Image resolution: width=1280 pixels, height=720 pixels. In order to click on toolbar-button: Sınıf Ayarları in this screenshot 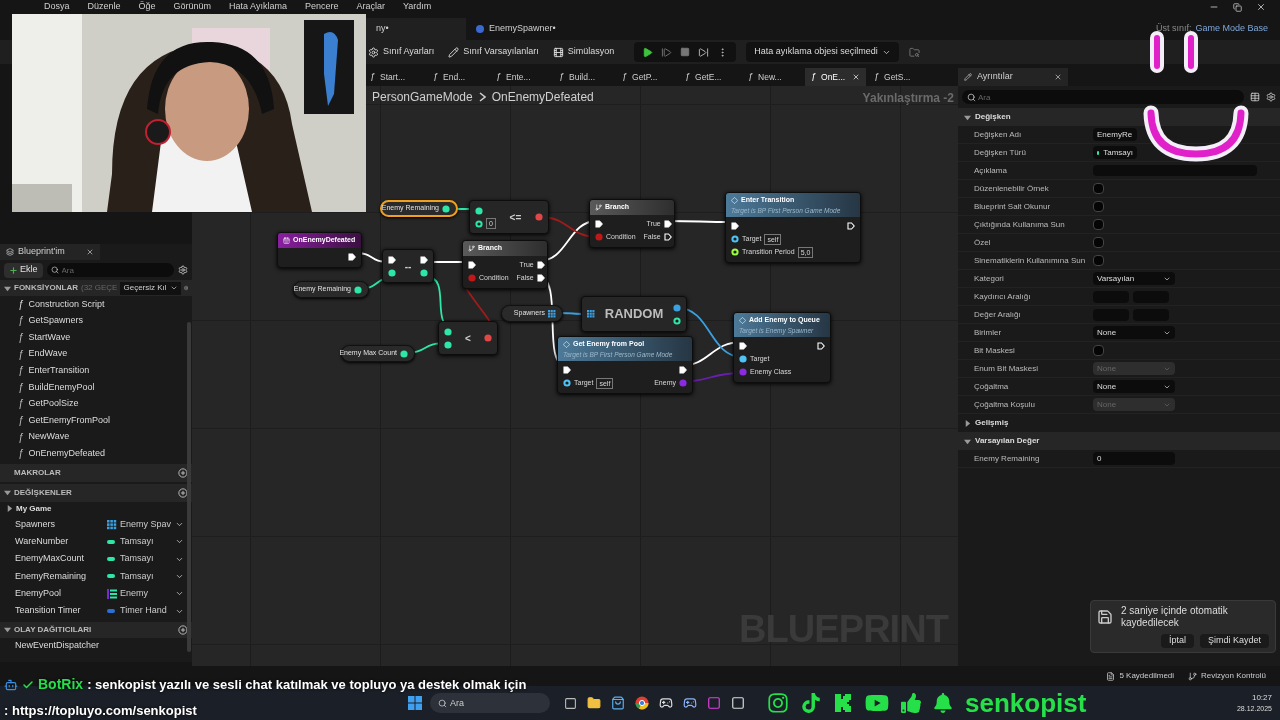, I will do `click(401, 52)`.